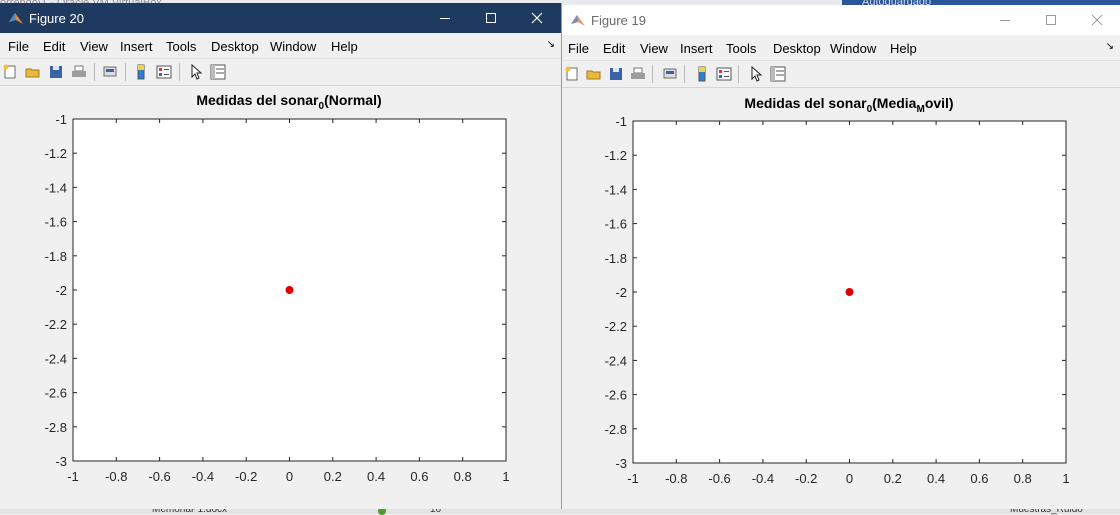 The width and height of the screenshot is (1120, 515). What do you see at coordinates (578, 20) in the screenshot?
I see `matlab-logo-icon` at bounding box center [578, 20].